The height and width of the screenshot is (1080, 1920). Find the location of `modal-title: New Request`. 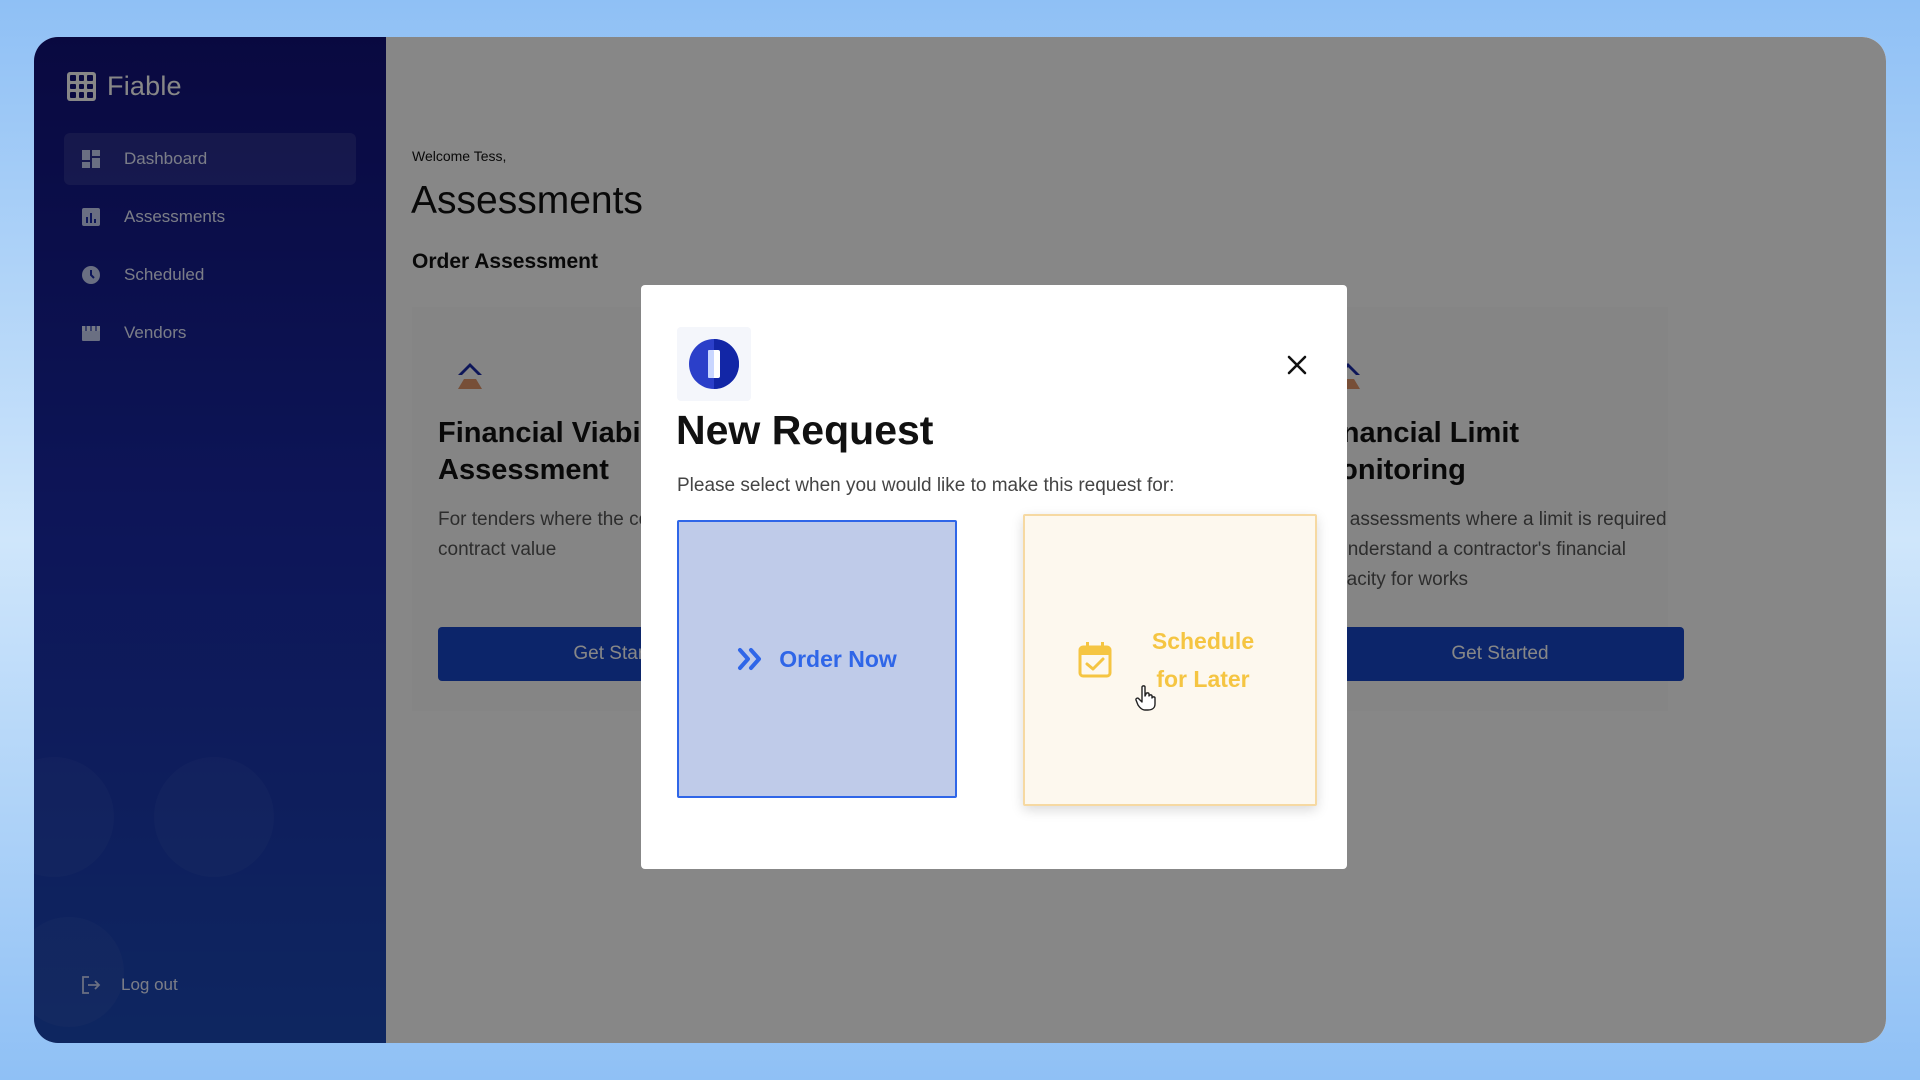

modal-title: New Request is located at coordinates (805, 430).